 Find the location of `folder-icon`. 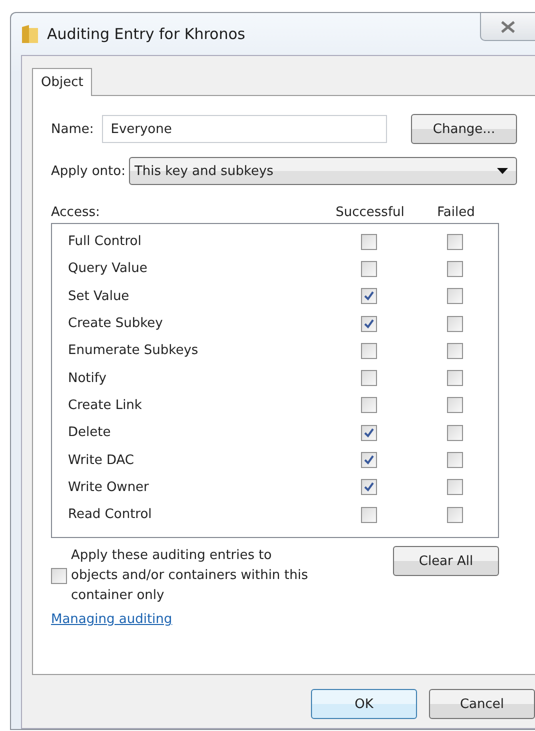

folder-icon is located at coordinates (30, 34).